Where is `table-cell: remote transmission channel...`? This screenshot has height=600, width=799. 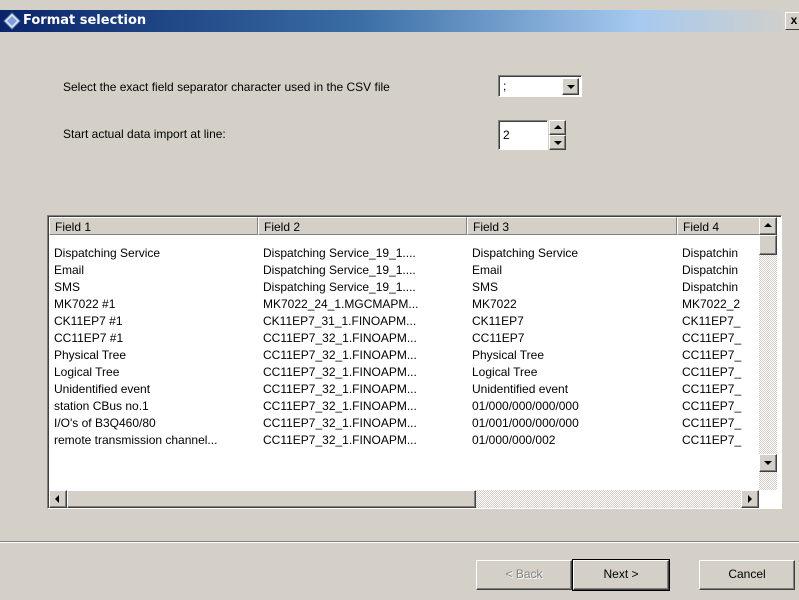 table-cell: remote transmission channel... is located at coordinates (136, 440).